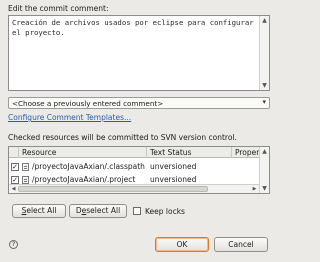  What do you see at coordinates (137, 211) in the screenshot?
I see `keep-locks-checkbox` at bounding box center [137, 211].